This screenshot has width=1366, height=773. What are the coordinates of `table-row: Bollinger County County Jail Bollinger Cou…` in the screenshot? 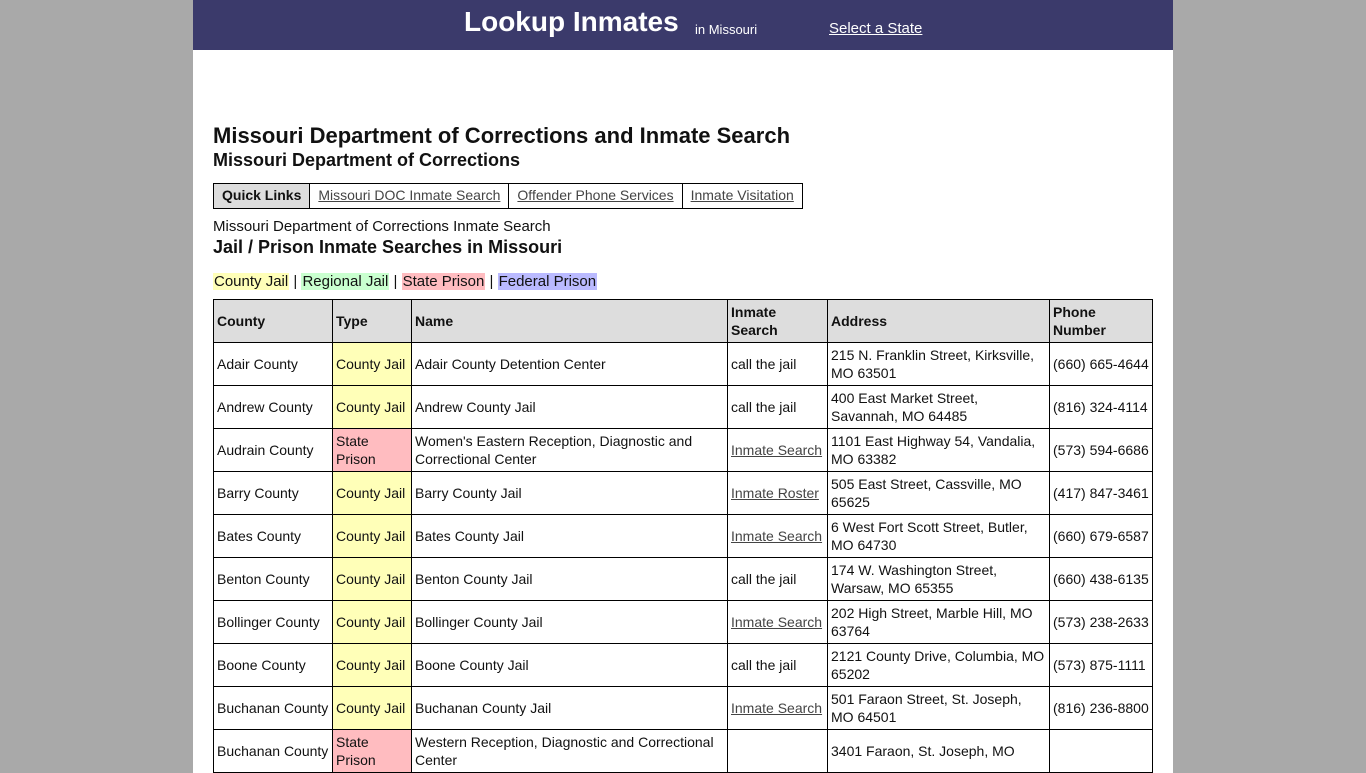 It's located at (683, 622).